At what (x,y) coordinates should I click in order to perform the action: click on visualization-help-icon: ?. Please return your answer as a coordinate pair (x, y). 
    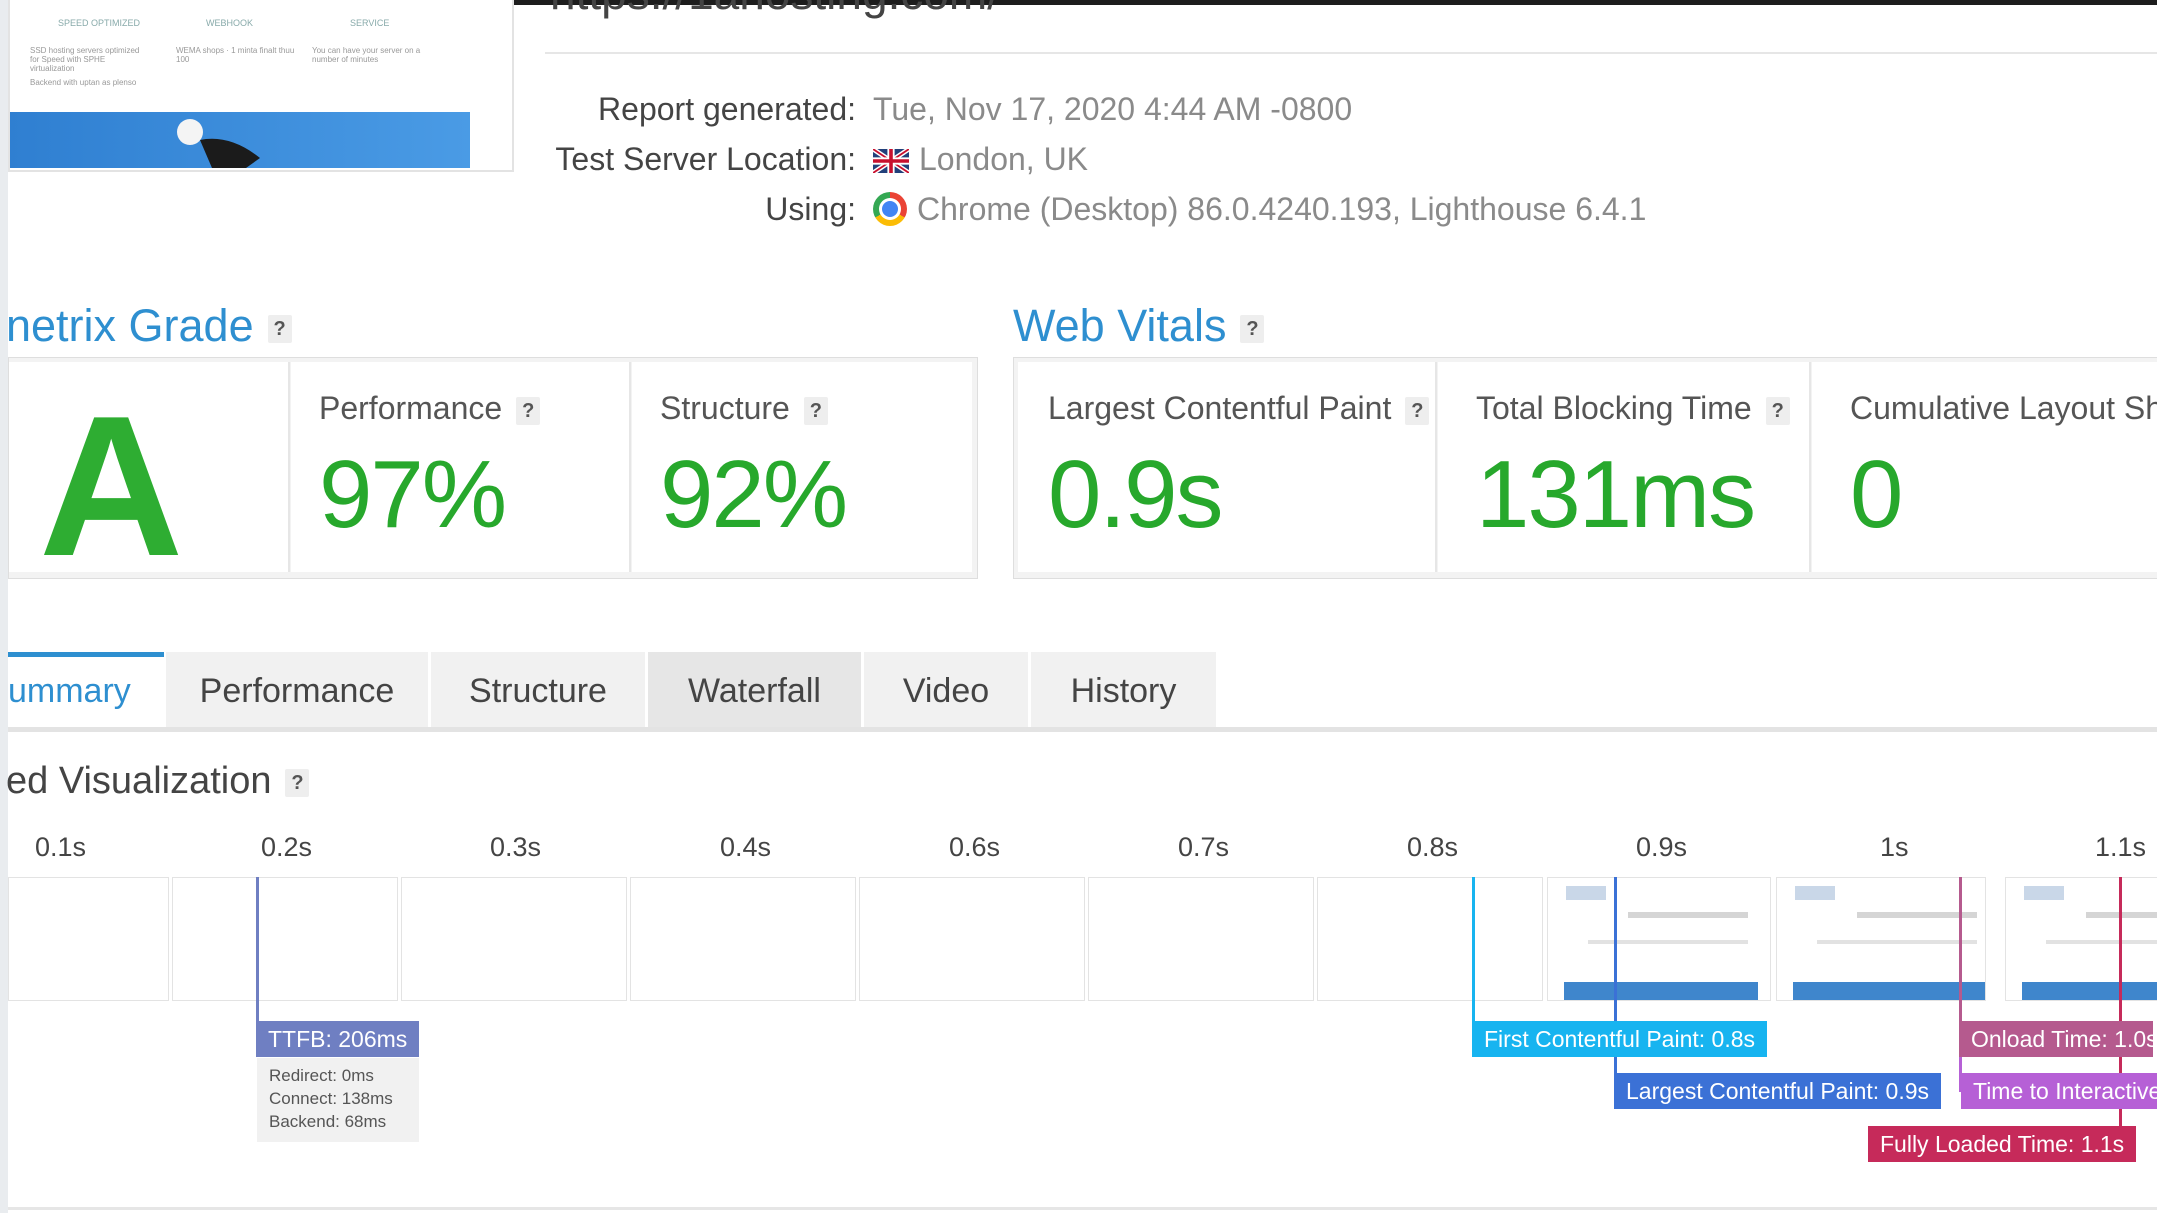
    Looking at the image, I should click on (297, 782).